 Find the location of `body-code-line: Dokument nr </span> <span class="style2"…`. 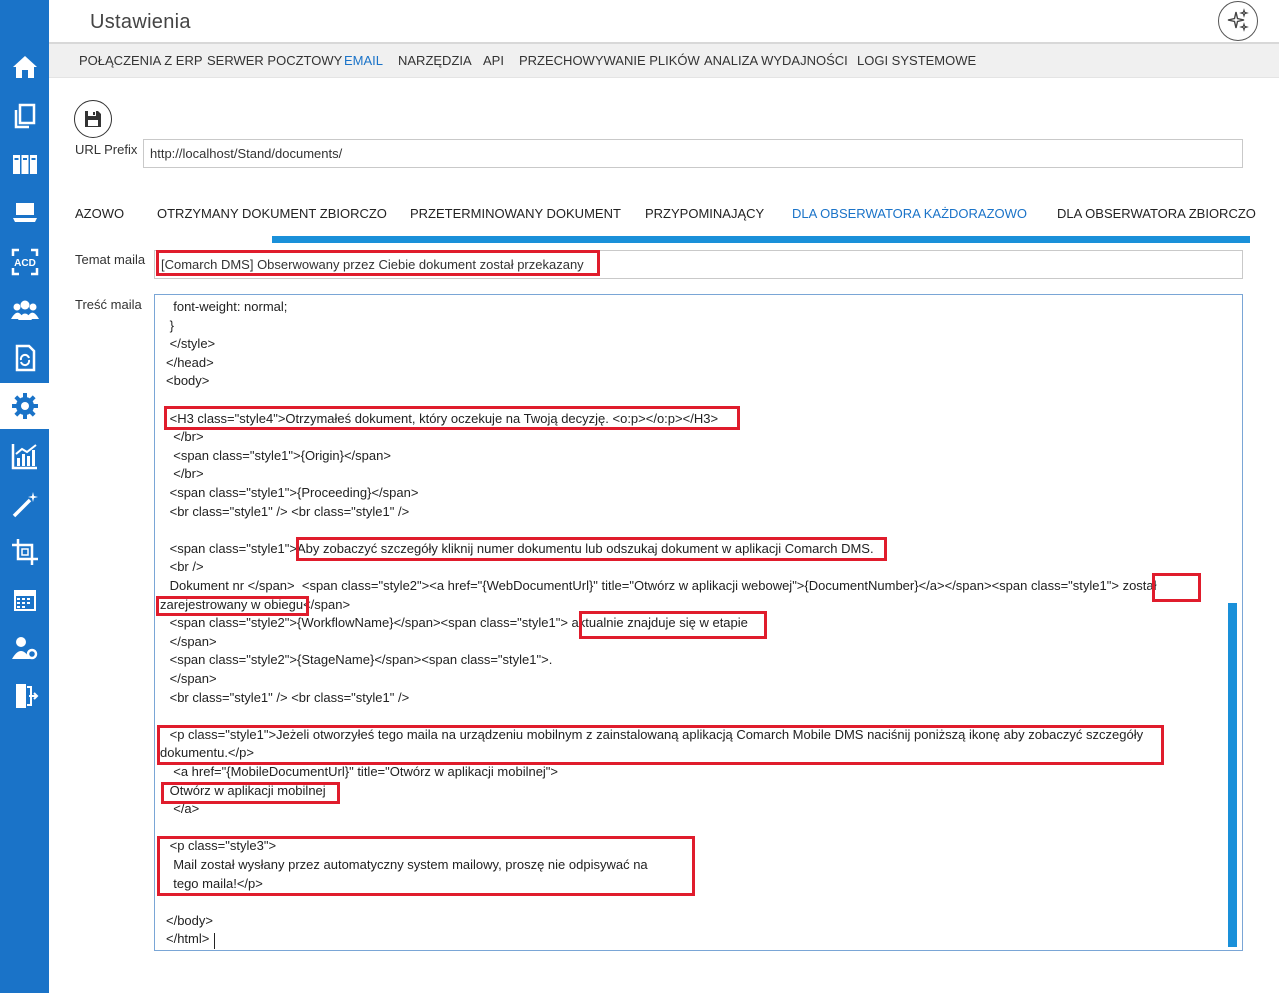

body-code-line: Dokument nr </span> <span class="style2"… is located at coordinates (661, 585).